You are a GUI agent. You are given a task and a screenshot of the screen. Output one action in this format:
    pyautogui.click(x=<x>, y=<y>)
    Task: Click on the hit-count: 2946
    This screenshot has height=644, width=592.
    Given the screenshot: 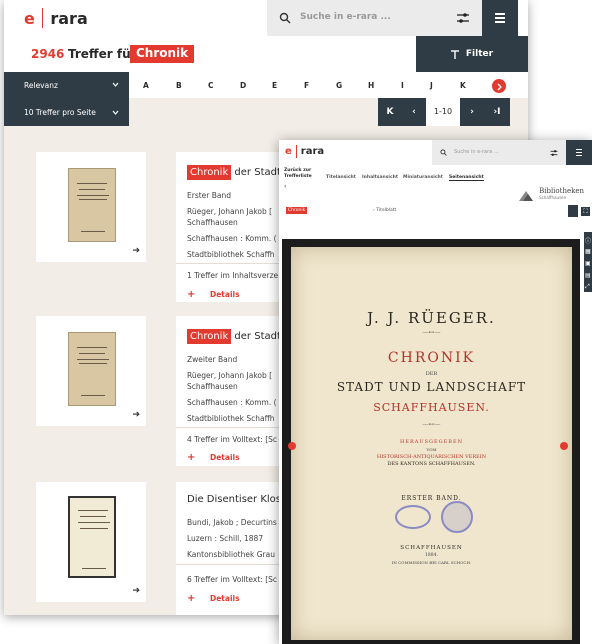 What is the action you would take?
    pyautogui.click(x=48, y=54)
    